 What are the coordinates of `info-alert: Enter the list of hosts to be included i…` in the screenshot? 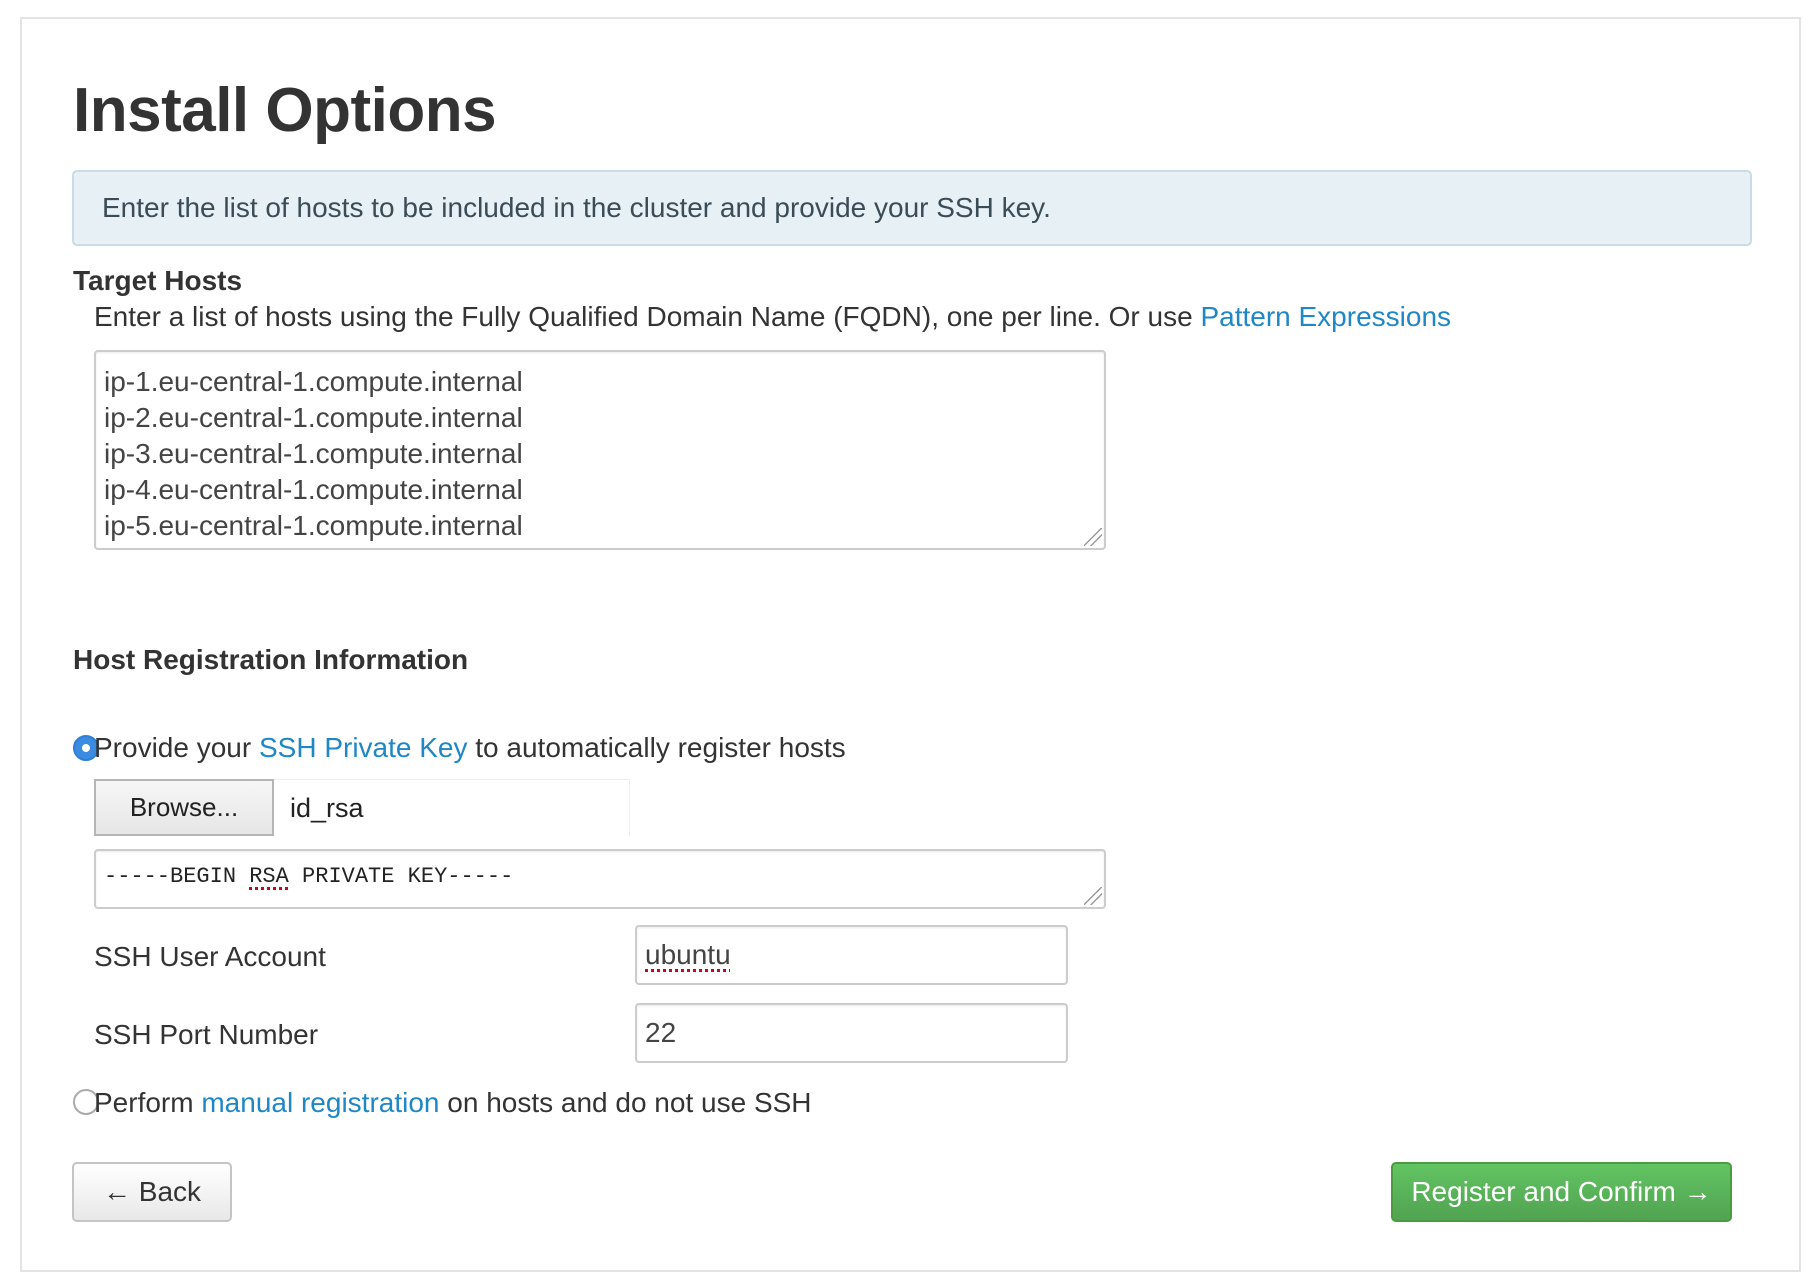 It's located at (912, 208).